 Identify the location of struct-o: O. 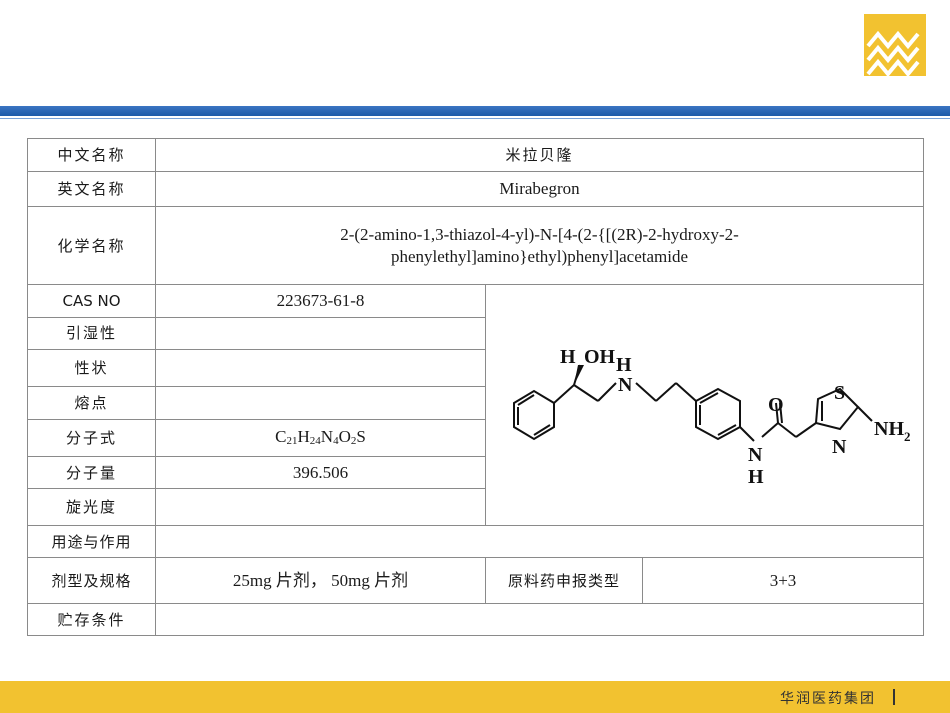
(776, 405).